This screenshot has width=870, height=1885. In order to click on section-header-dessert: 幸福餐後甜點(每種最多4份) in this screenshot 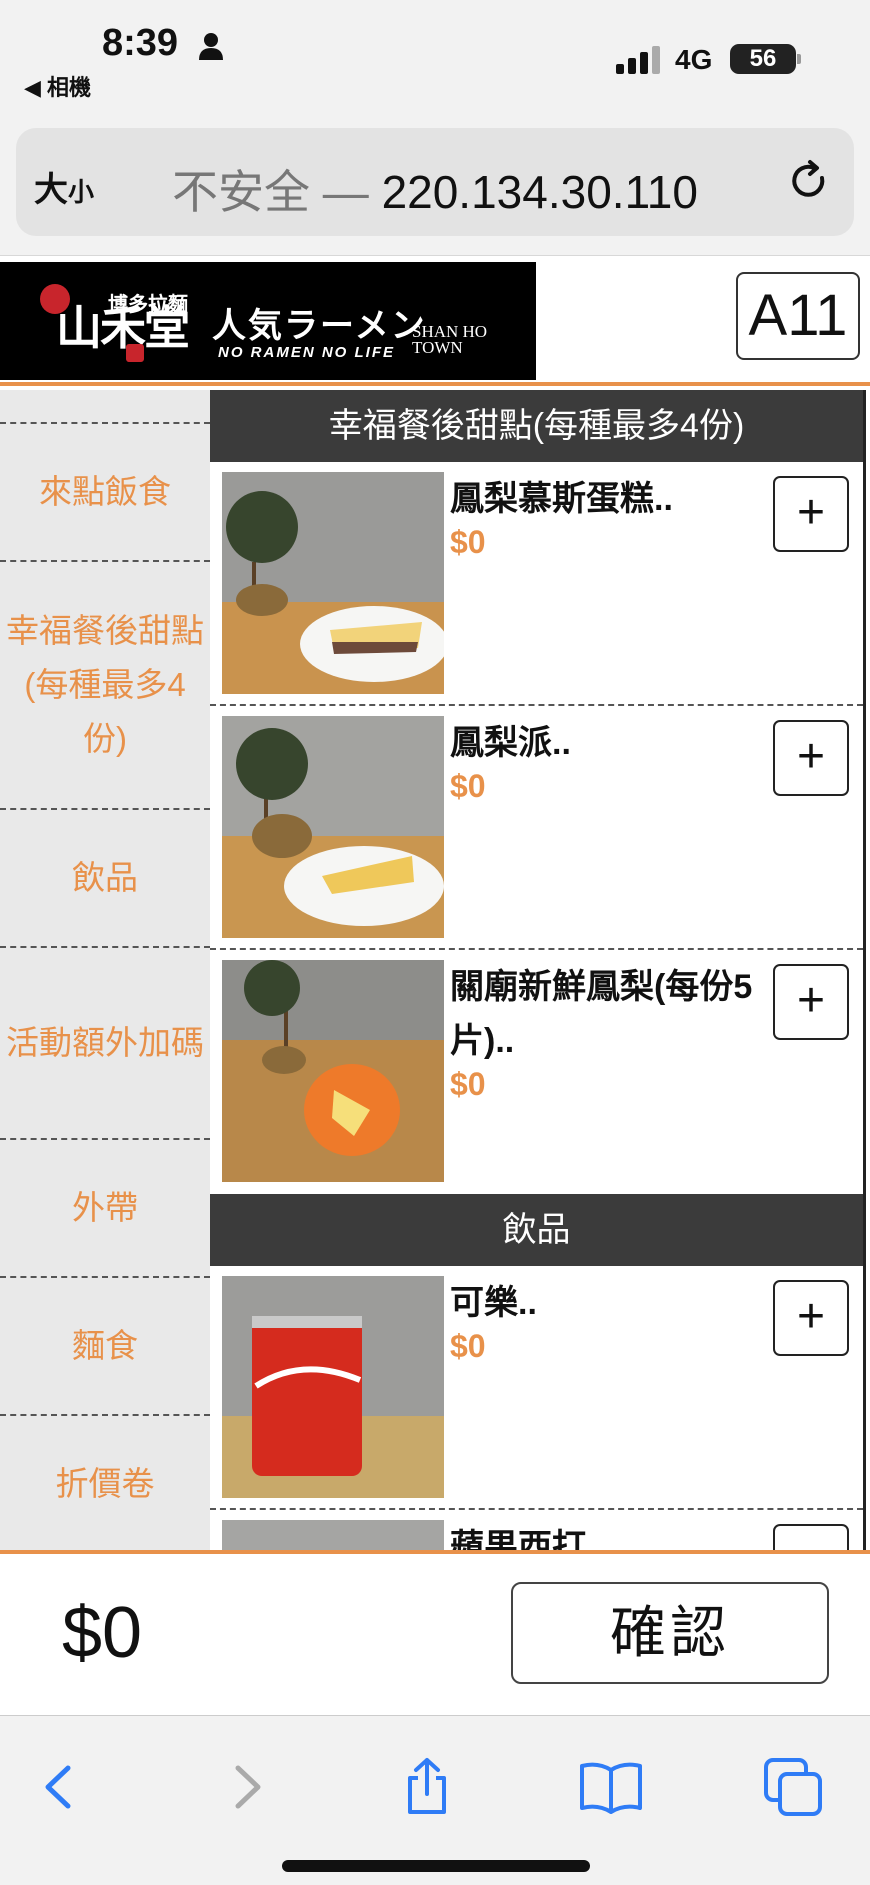, I will do `click(536, 426)`.